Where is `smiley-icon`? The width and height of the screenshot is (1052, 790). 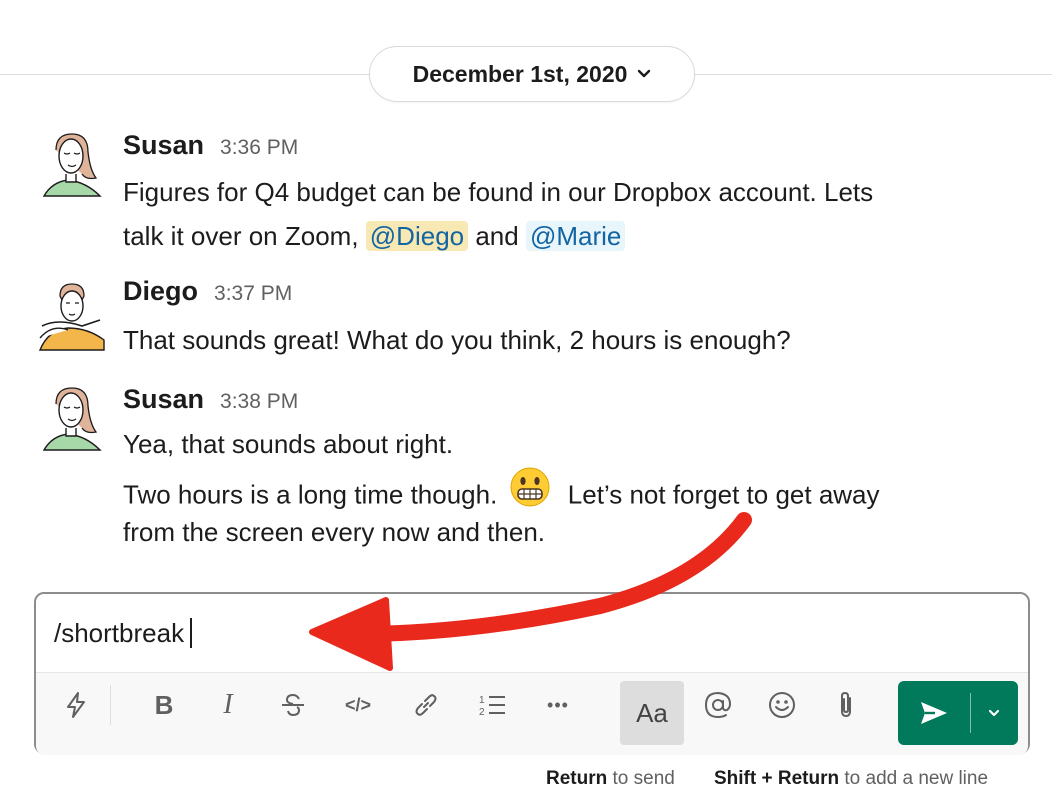
smiley-icon is located at coordinates (782, 705).